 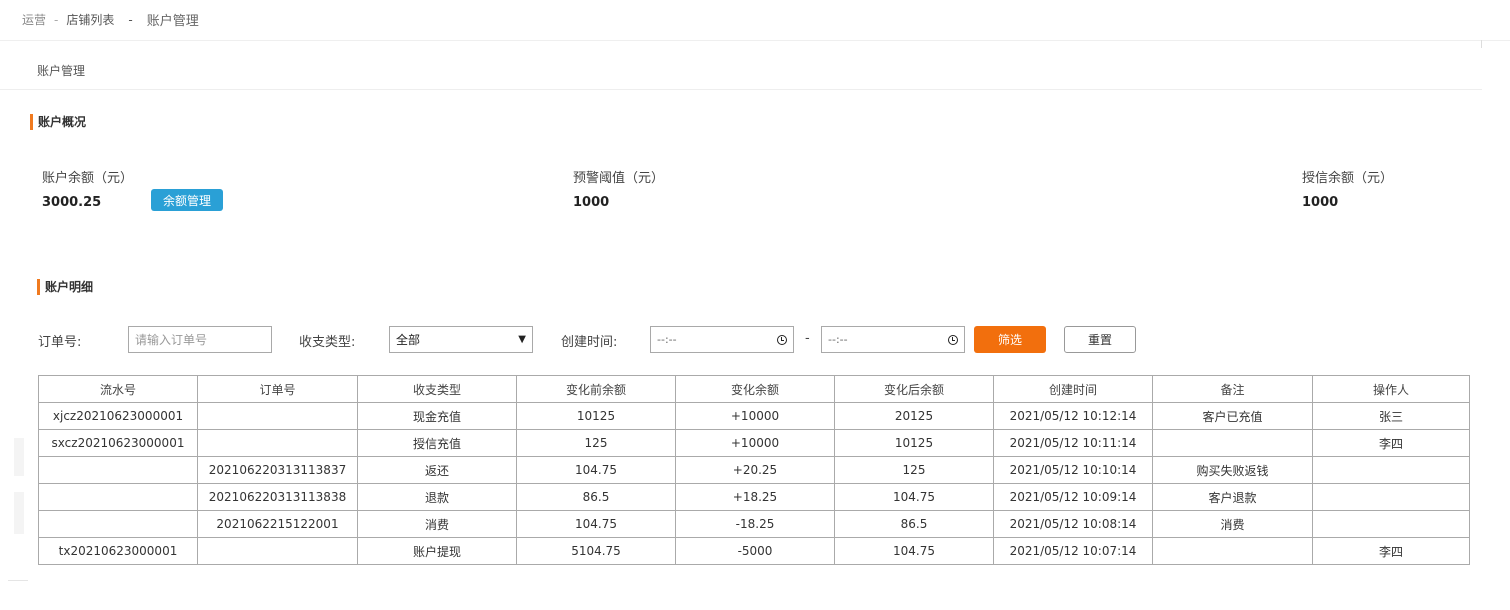 What do you see at coordinates (118, 389) in the screenshot?
I see `column-header: 流水号` at bounding box center [118, 389].